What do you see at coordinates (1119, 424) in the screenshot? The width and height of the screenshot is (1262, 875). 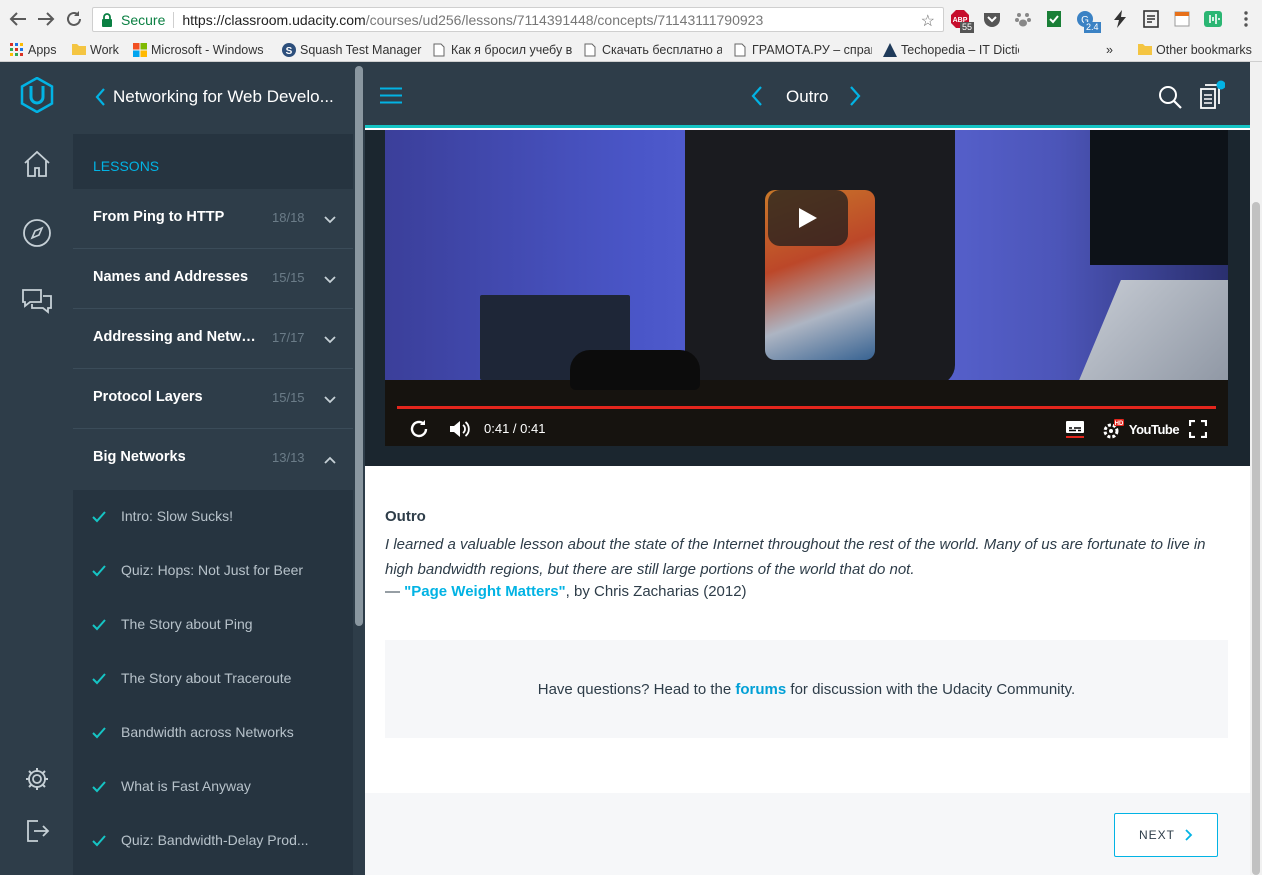 I see `svg-text: HD` at bounding box center [1119, 424].